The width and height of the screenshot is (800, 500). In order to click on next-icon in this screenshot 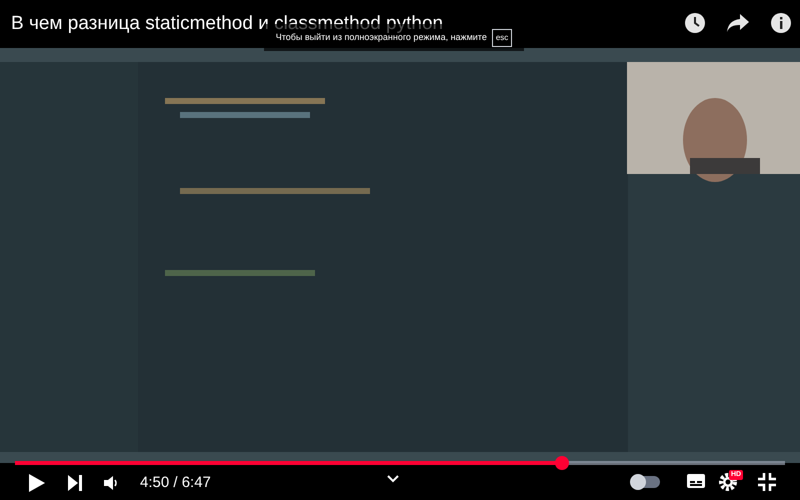, I will do `click(75, 483)`.